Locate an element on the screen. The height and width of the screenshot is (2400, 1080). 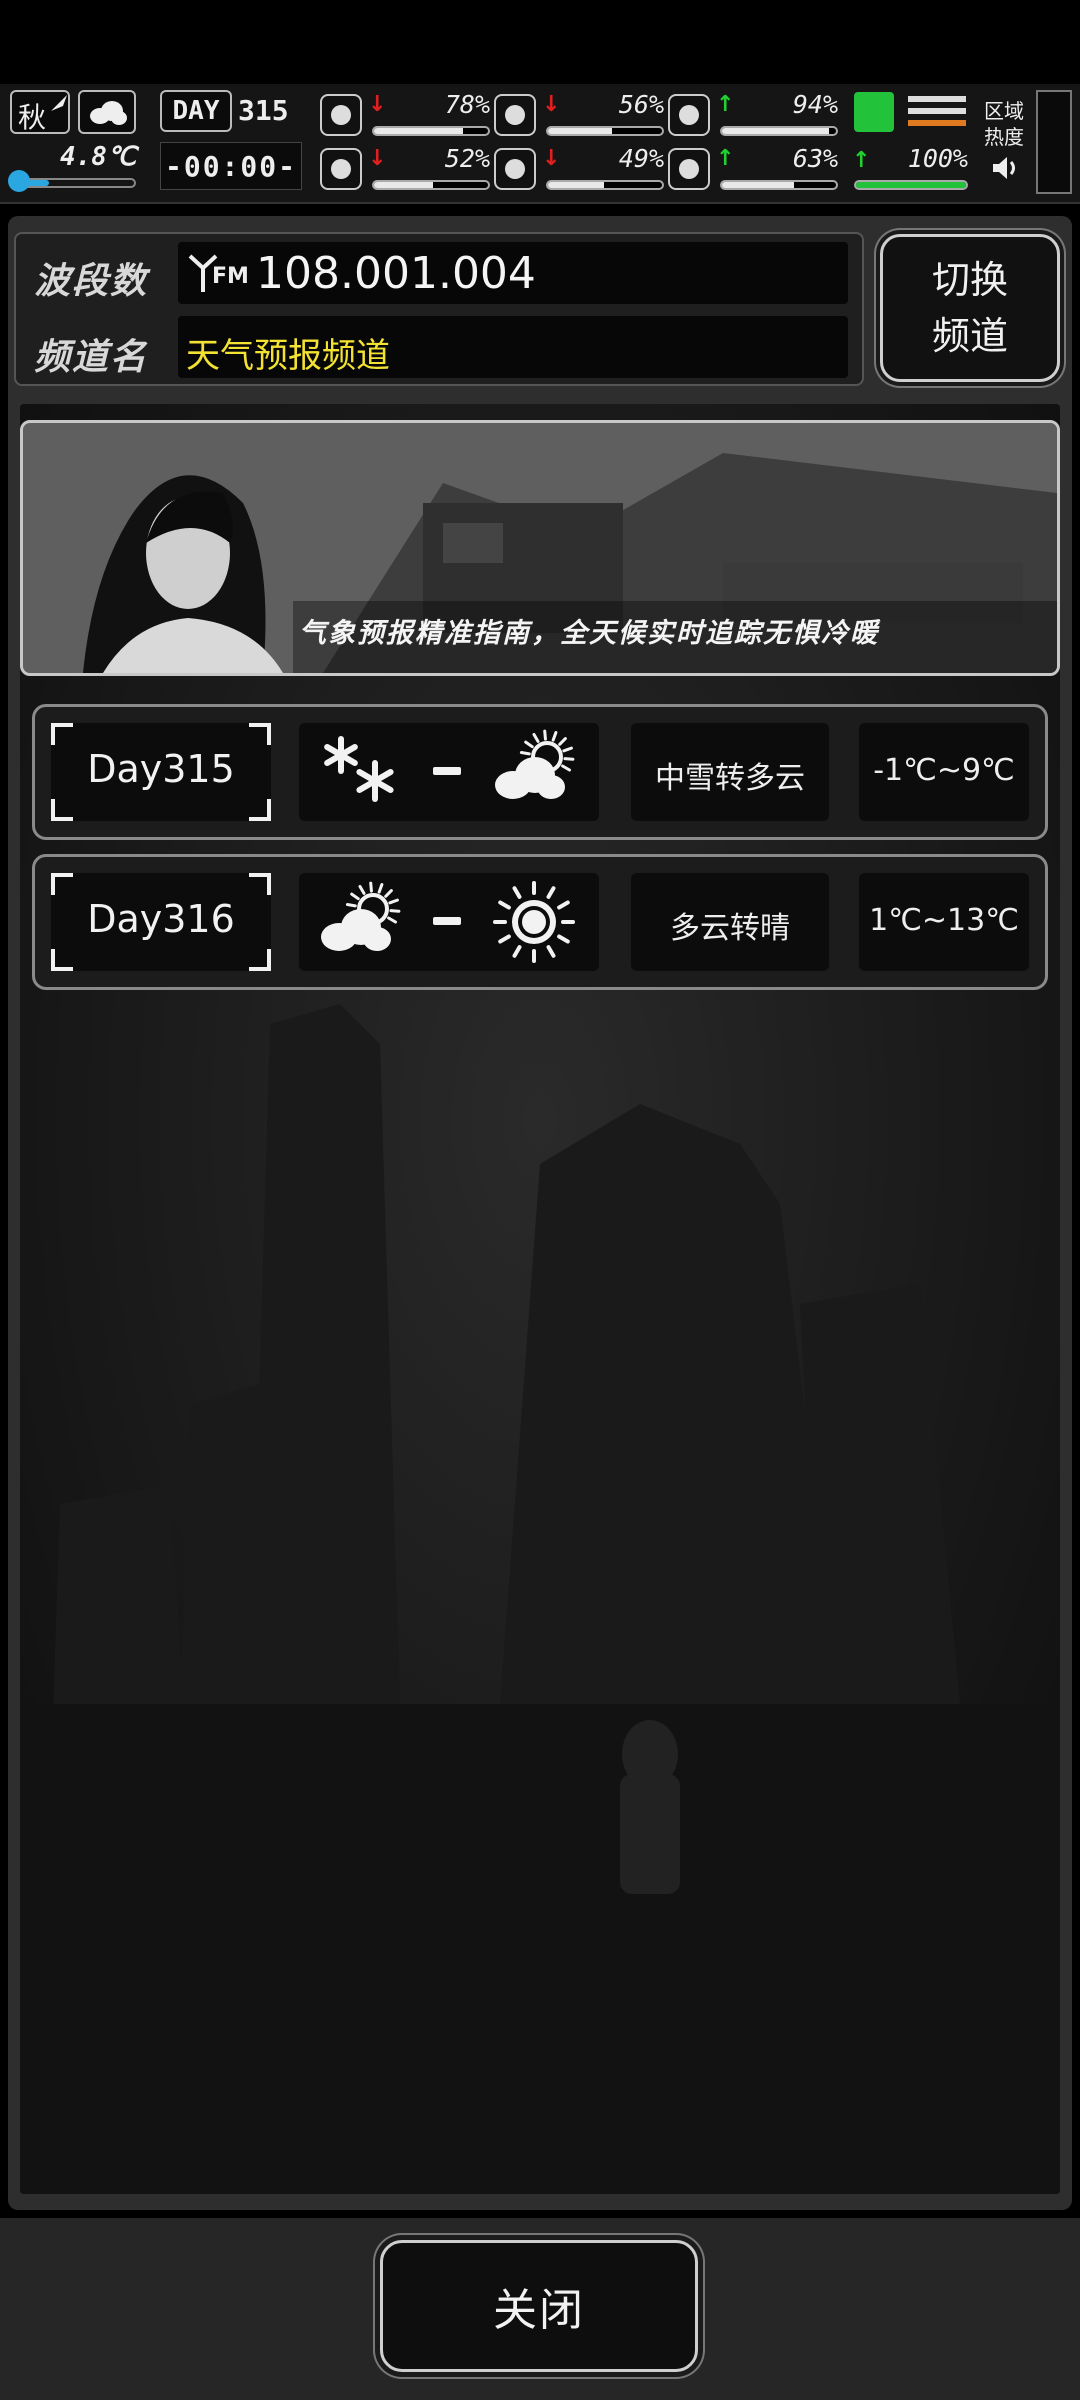
pill-icon is located at coordinates (689, 115).